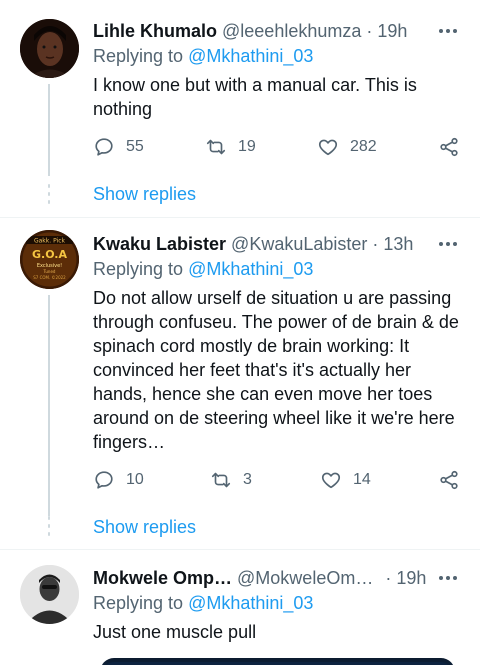 This screenshot has width=480, height=665. What do you see at coordinates (247, 146) in the screenshot?
I see `retweet-count: 19` at bounding box center [247, 146].